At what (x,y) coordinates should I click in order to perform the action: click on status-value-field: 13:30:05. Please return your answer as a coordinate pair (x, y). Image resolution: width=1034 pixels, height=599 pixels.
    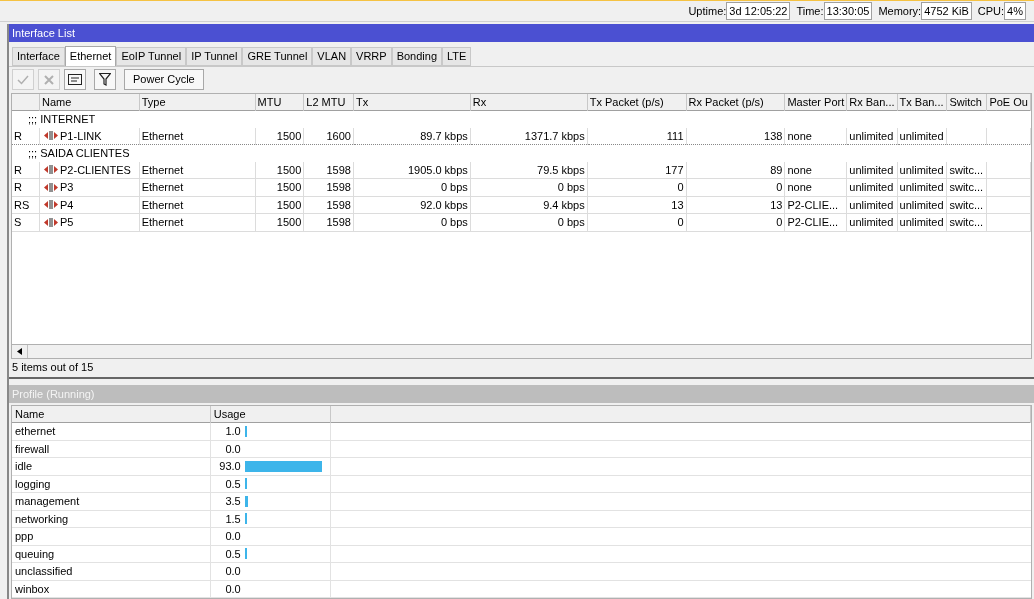
    Looking at the image, I should click on (848, 10).